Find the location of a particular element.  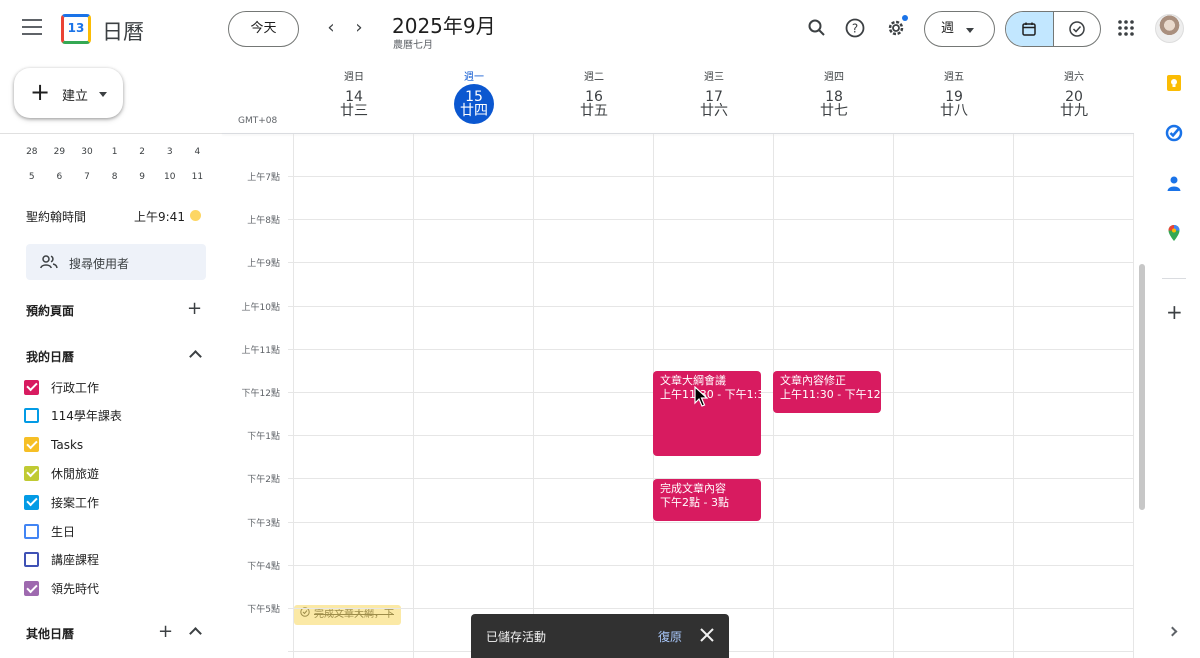

day-of-week-label: 週一 is located at coordinates (474, 77).